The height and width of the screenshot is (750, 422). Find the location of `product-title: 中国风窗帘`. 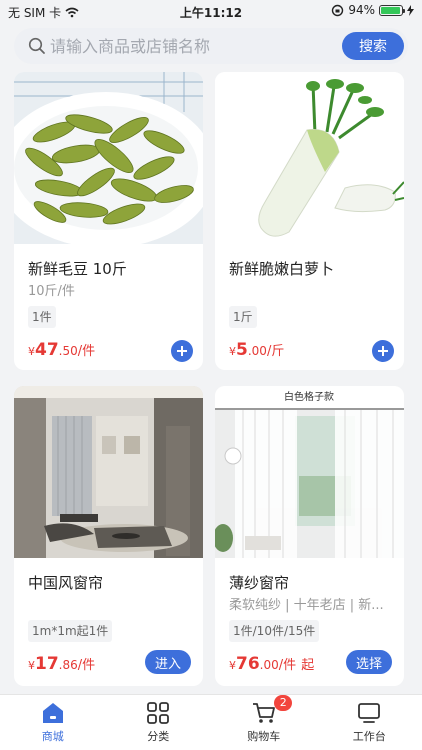

product-title: 中国风窗帘 is located at coordinates (66, 583).